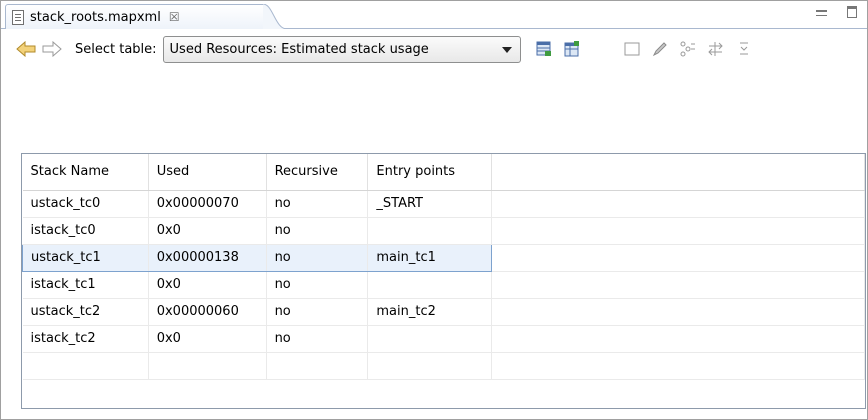 This screenshot has height=420, width=868. I want to click on cell-stack-name: istack_tc0, so click(85, 231).